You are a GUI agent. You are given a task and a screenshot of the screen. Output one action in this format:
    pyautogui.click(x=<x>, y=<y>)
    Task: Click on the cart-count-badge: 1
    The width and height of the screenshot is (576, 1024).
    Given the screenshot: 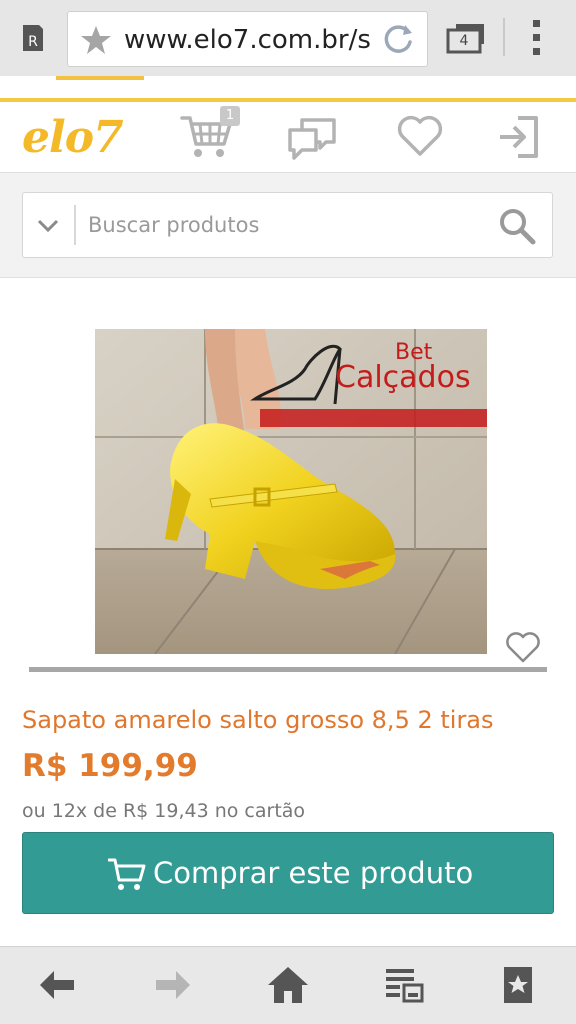 What is the action you would take?
    pyautogui.click(x=230, y=116)
    